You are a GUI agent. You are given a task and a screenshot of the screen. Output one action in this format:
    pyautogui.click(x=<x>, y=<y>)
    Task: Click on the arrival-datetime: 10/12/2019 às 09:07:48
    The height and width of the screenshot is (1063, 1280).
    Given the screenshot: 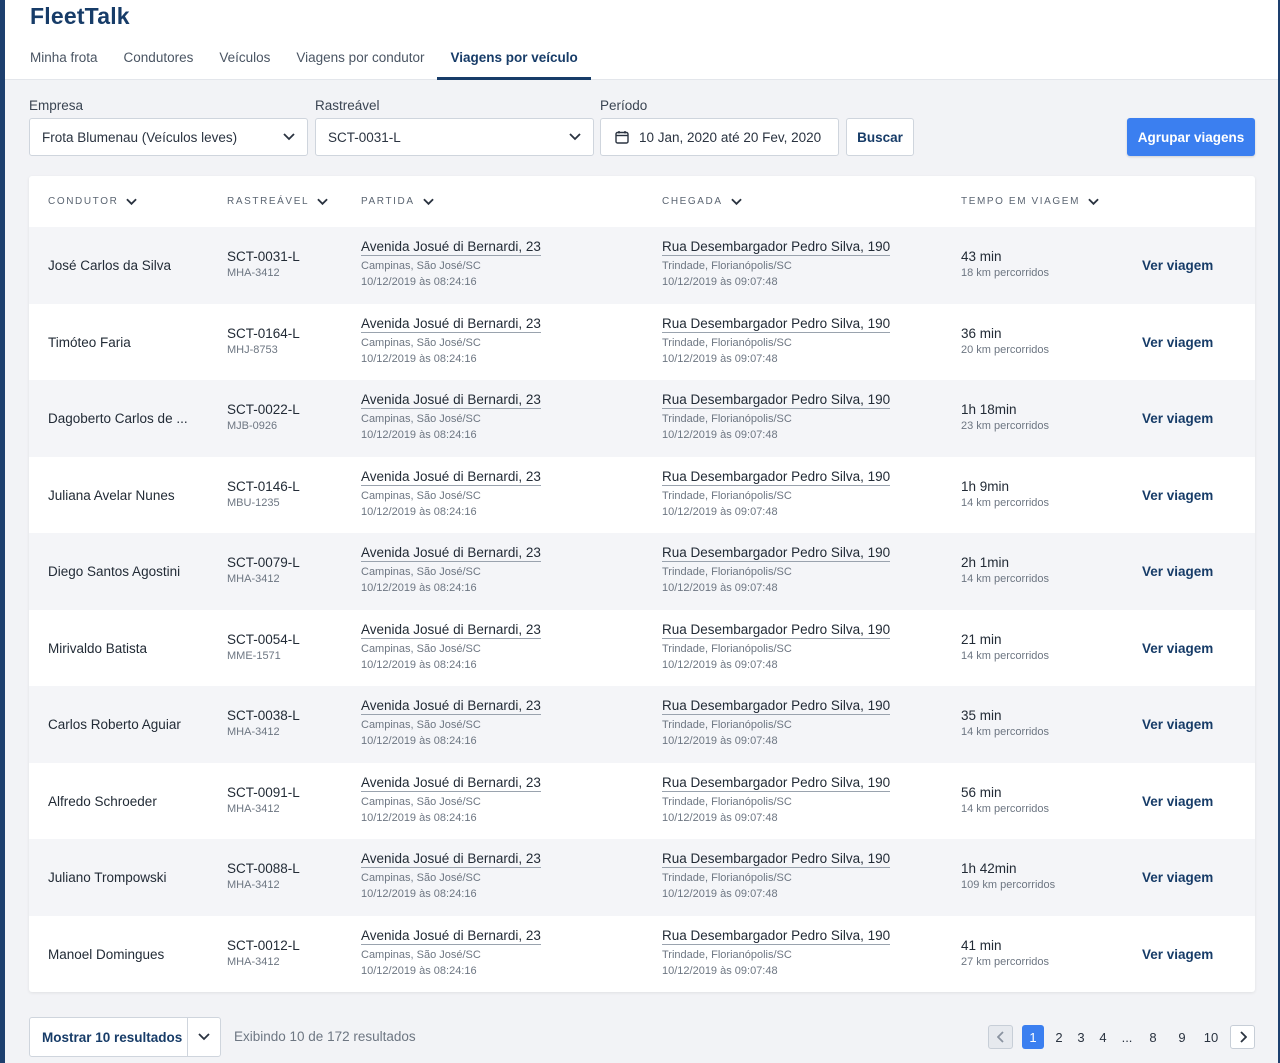 What is the action you would take?
    pyautogui.click(x=720, y=588)
    